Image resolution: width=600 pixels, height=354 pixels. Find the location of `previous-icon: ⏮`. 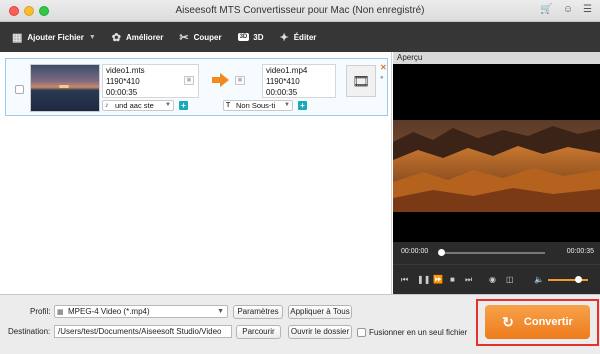

previous-icon: ⏮ is located at coordinates (404, 280).